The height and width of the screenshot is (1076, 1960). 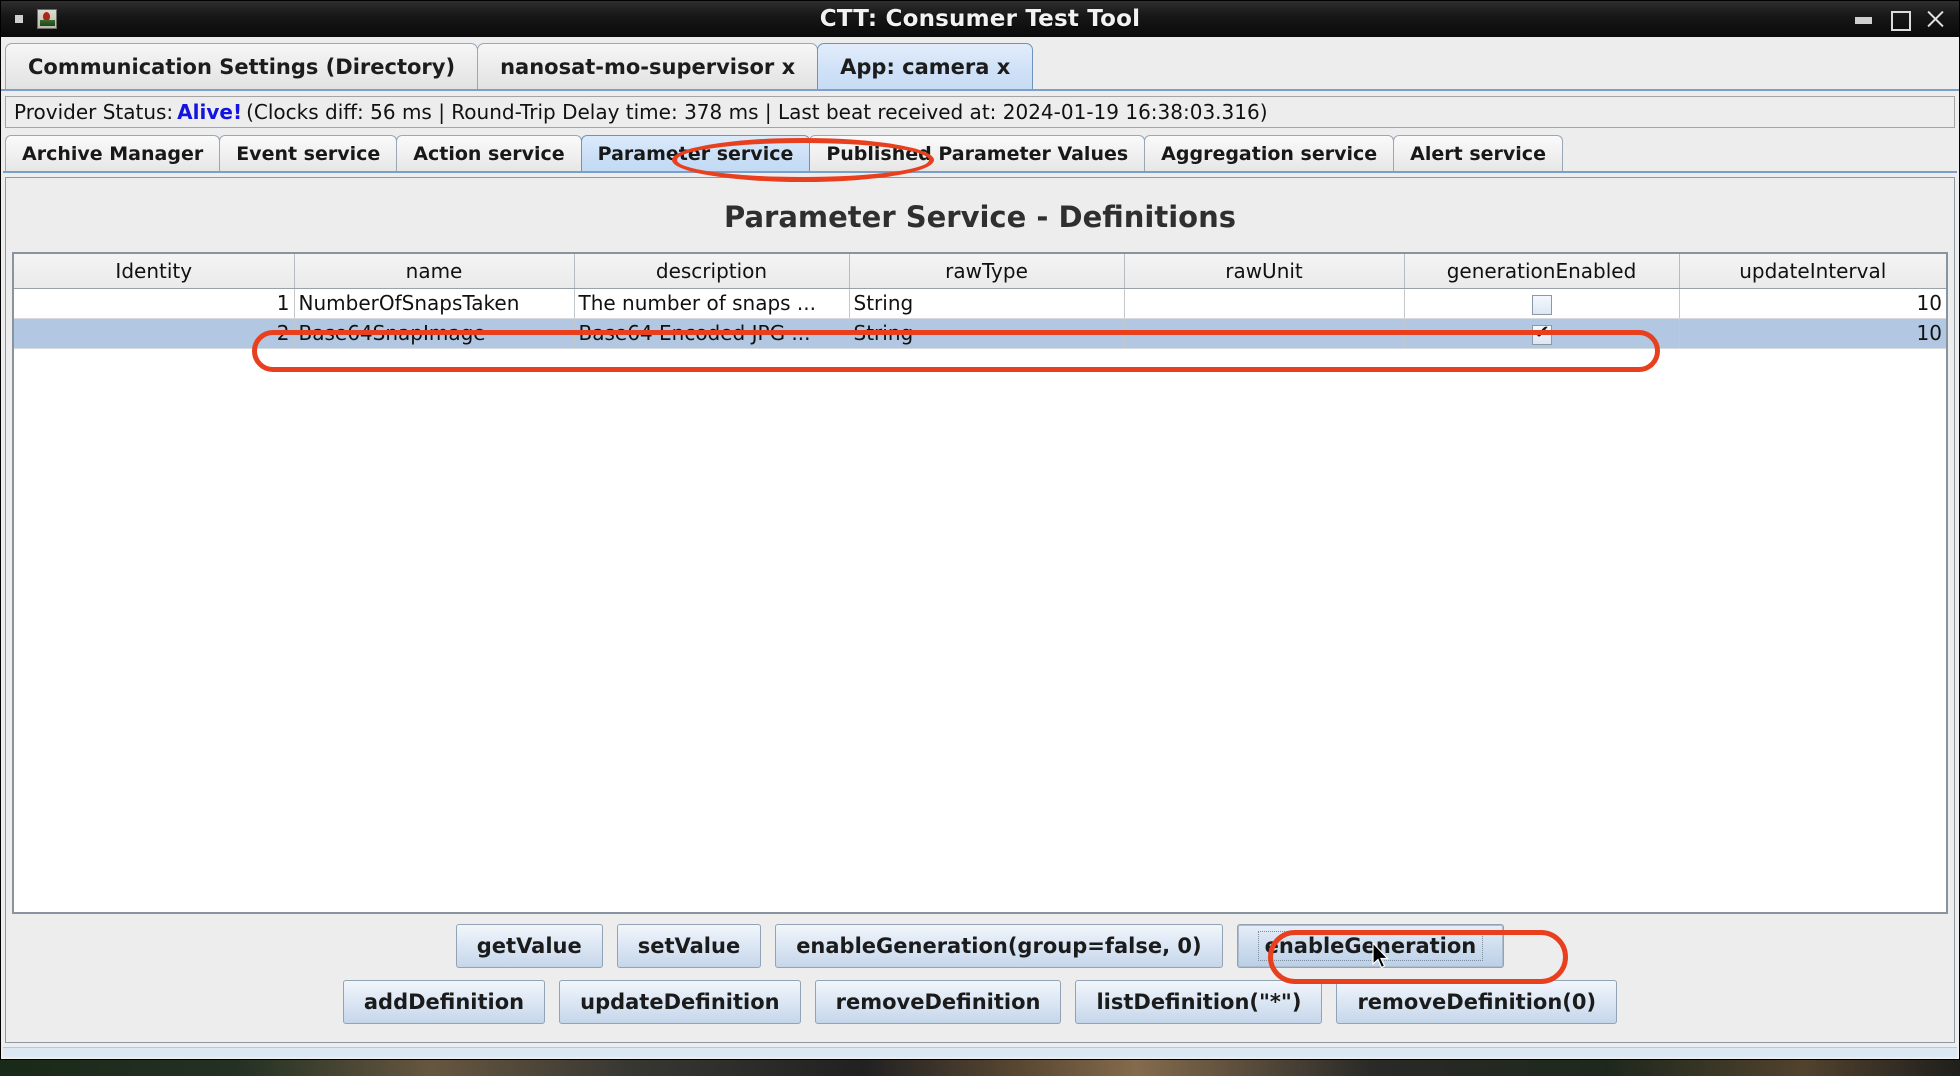 I want to click on service-tab-action-service: Action service, so click(x=489, y=153).